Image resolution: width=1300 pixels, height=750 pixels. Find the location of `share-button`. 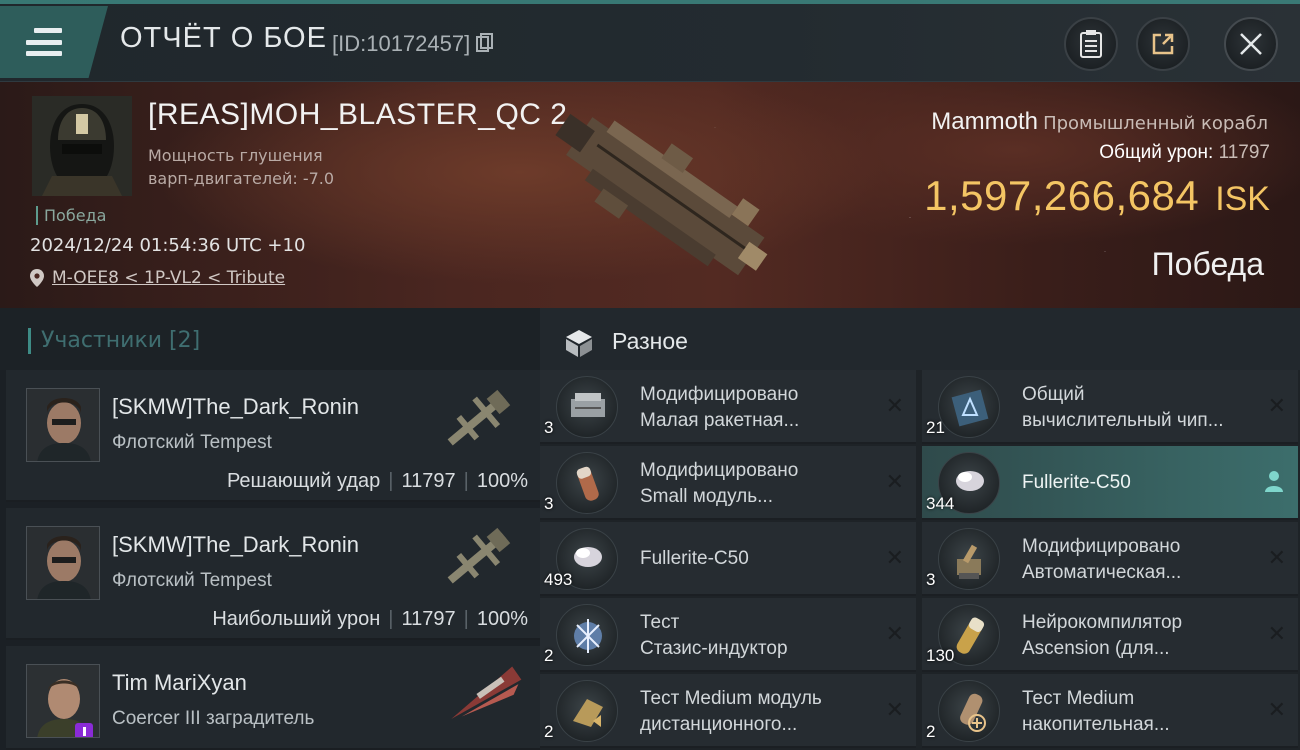

share-button is located at coordinates (1163, 44).